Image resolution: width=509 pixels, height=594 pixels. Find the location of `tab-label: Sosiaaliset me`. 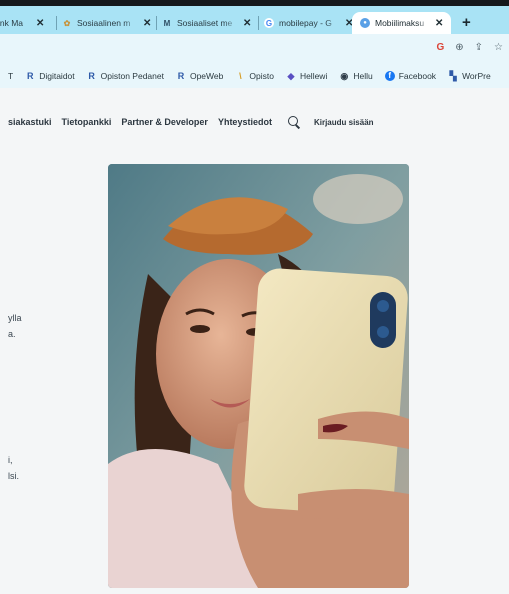

tab-label: Sosiaaliset me is located at coordinates (205, 23).